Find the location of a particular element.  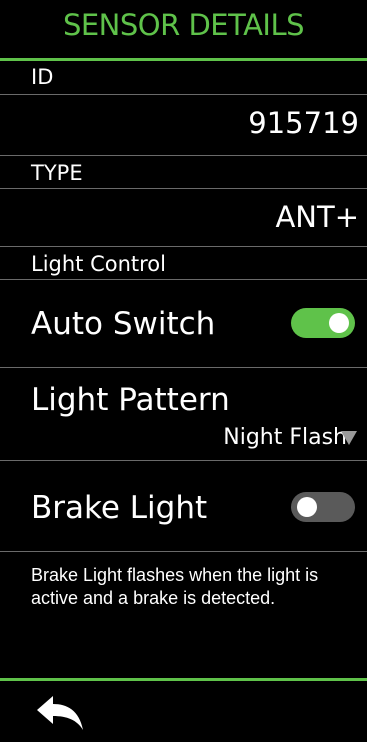

light-pattern-dropdown: Night Flash is located at coordinates (290, 438).